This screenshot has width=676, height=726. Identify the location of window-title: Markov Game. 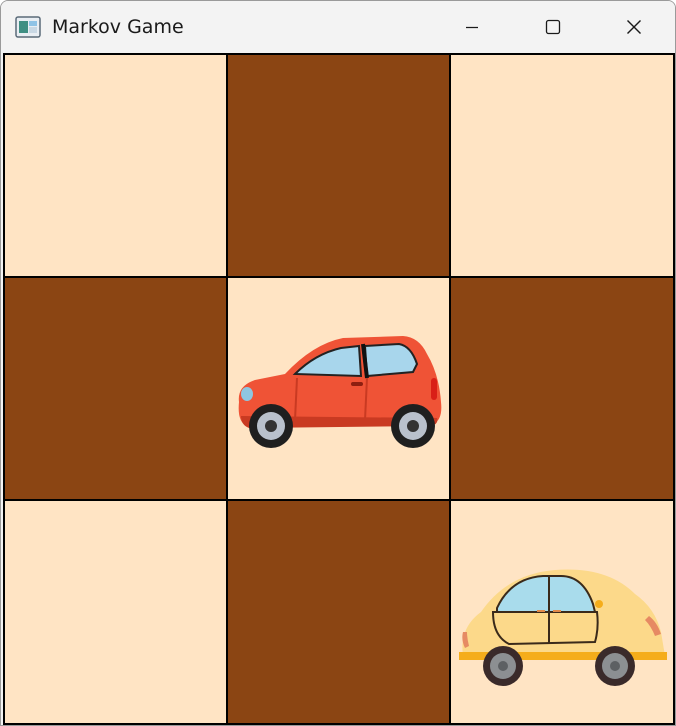
(118, 27).